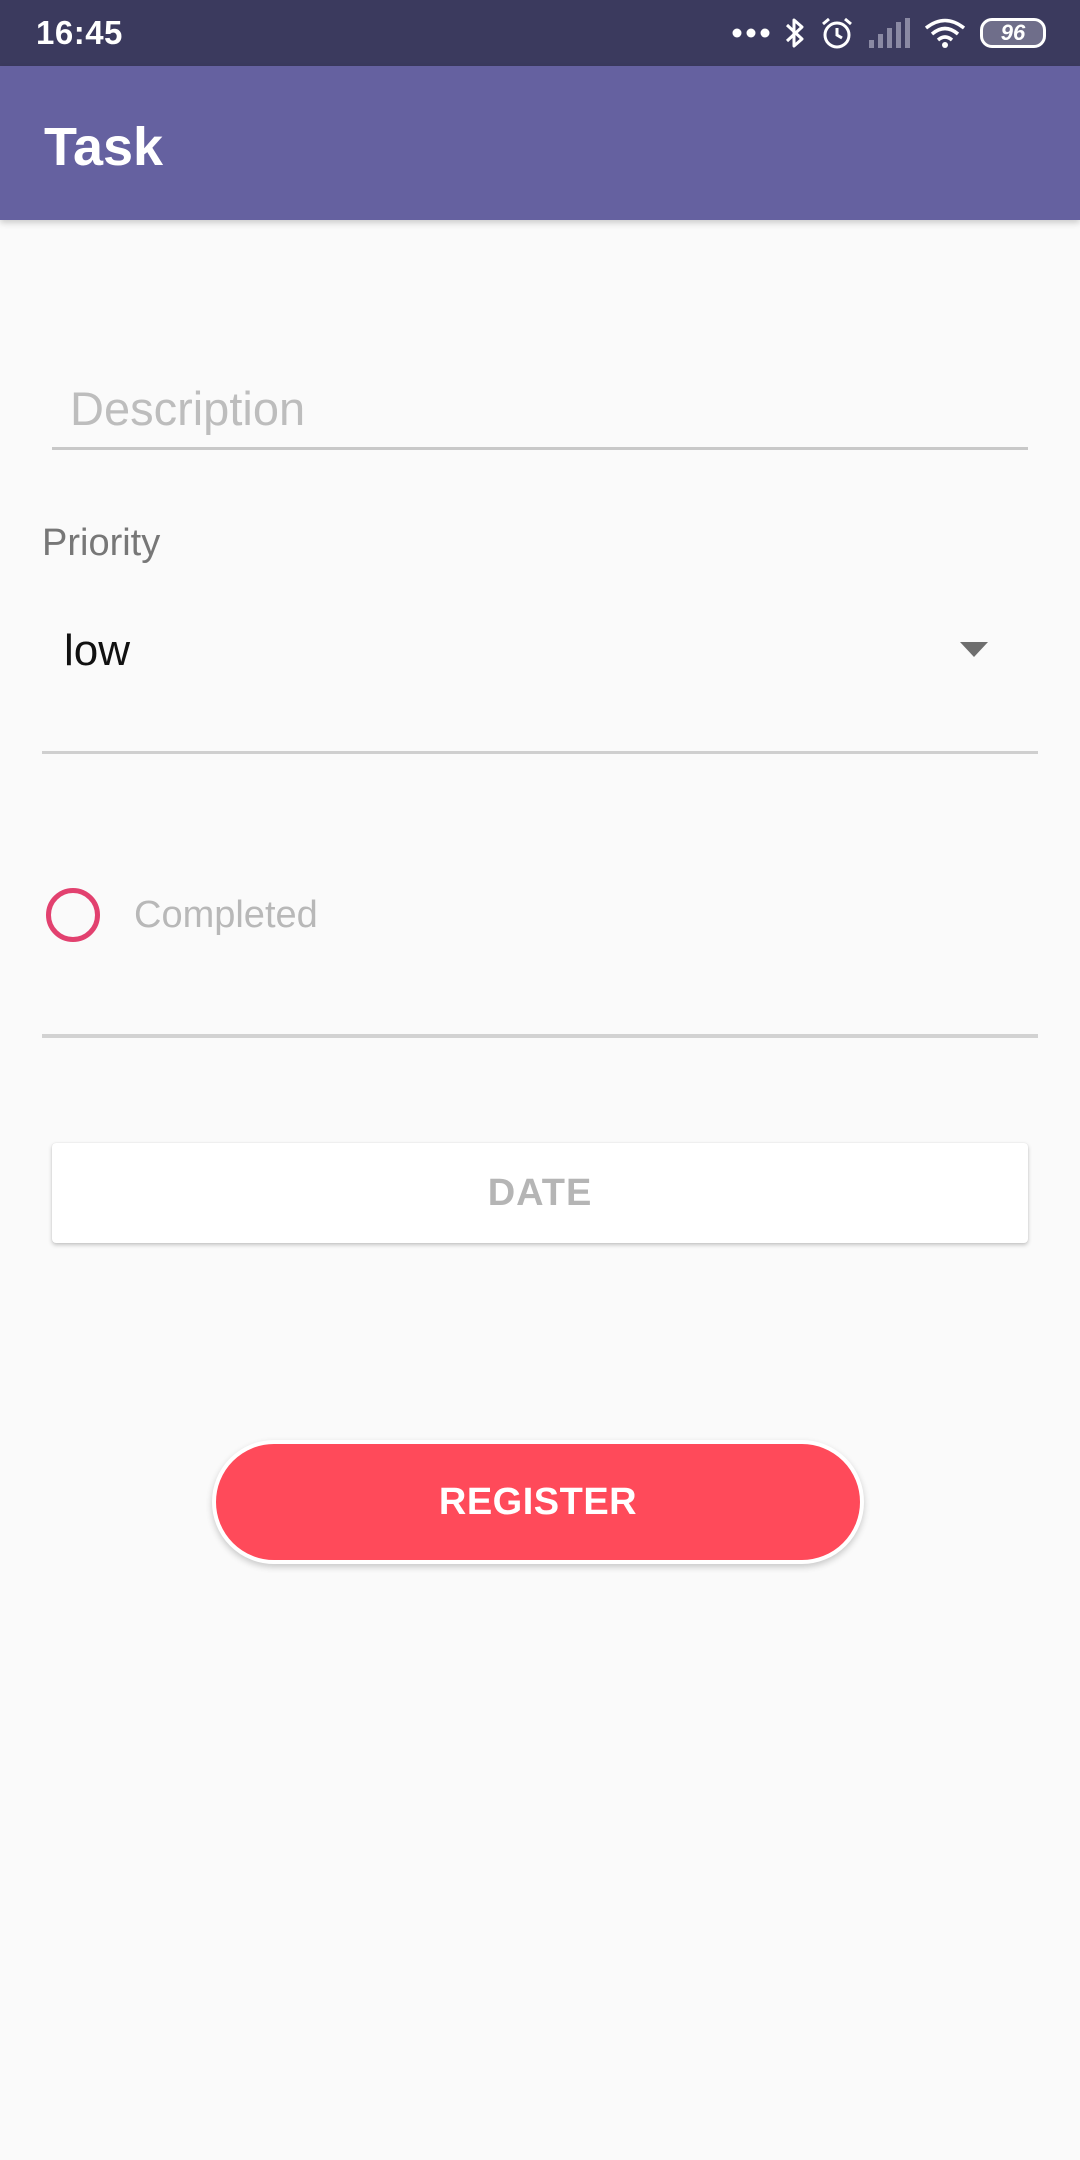 This screenshot has height=2160, width=1080. What do you see at coordinates (540, 33) in the screenshot?
I see `status-bar: 16:45 96` at bounding box center [540, 33].